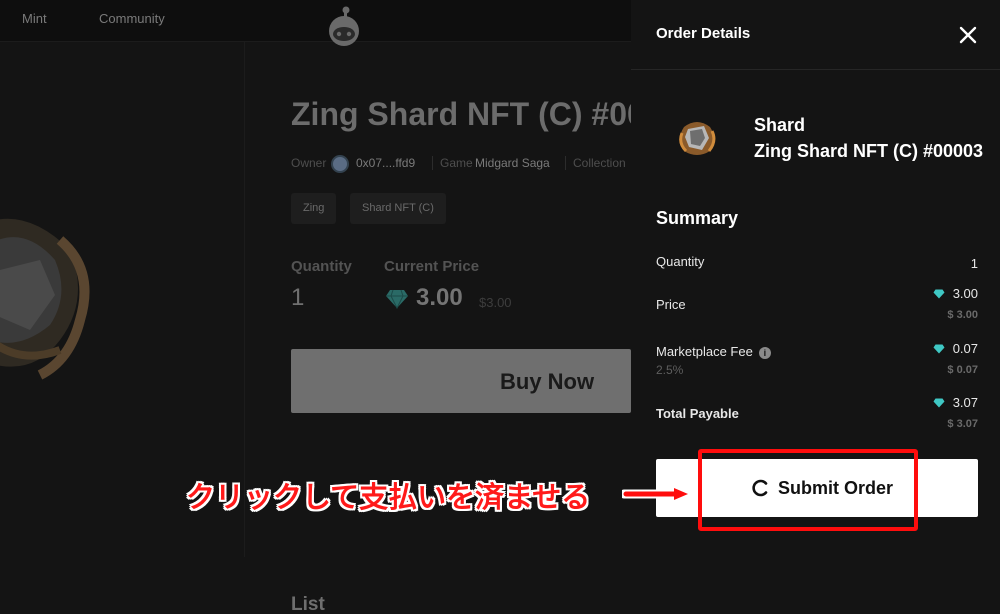  I want to click on summary-total-value: 3.07, so click(955, 402).